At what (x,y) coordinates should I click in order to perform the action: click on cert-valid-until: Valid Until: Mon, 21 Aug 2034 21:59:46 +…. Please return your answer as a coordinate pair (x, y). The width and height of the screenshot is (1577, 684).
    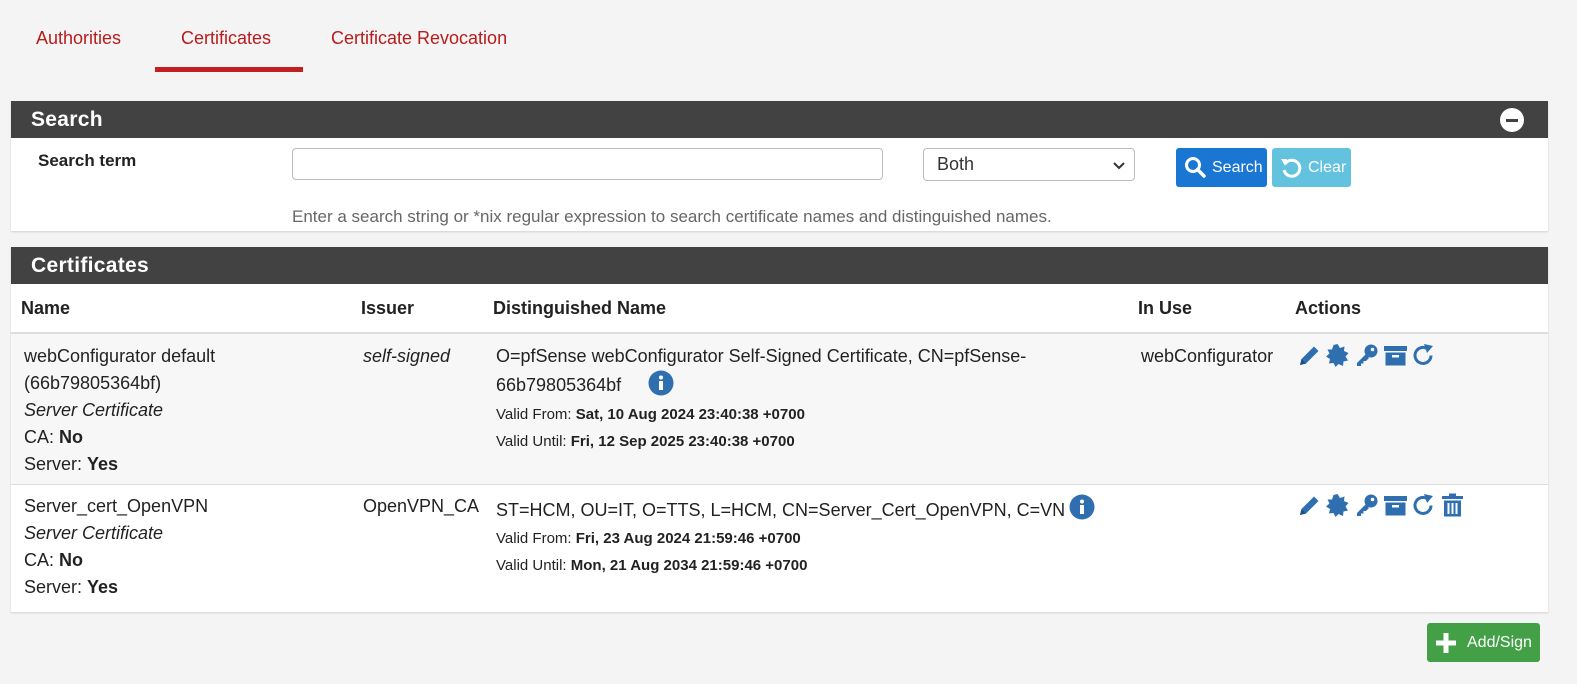
    Looking at the image, I should click on (780, 565).